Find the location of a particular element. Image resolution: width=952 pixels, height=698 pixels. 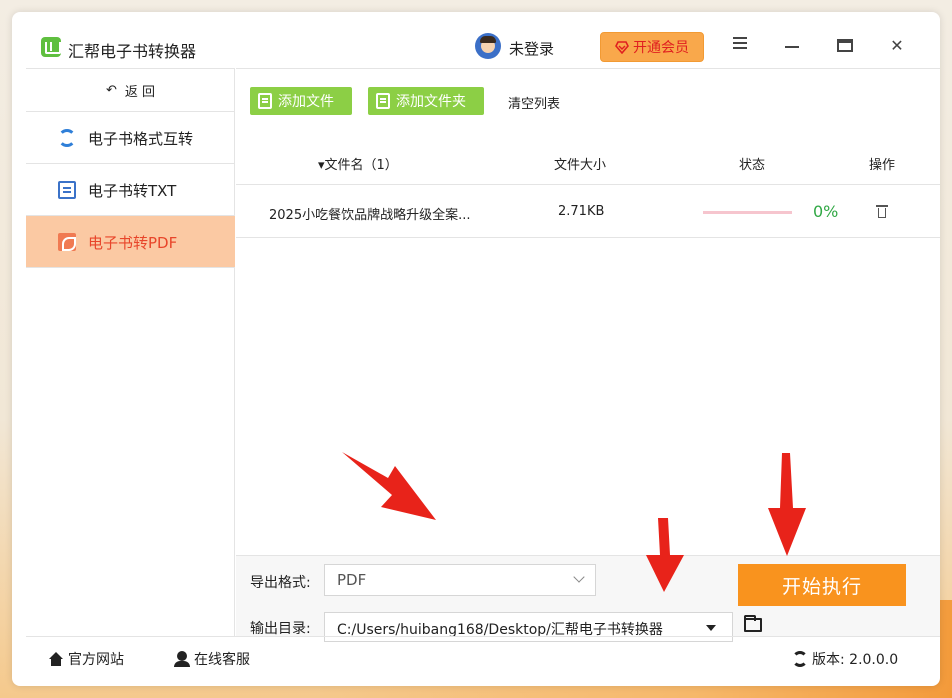

maximize-icon is located at coordinates (845, 46).